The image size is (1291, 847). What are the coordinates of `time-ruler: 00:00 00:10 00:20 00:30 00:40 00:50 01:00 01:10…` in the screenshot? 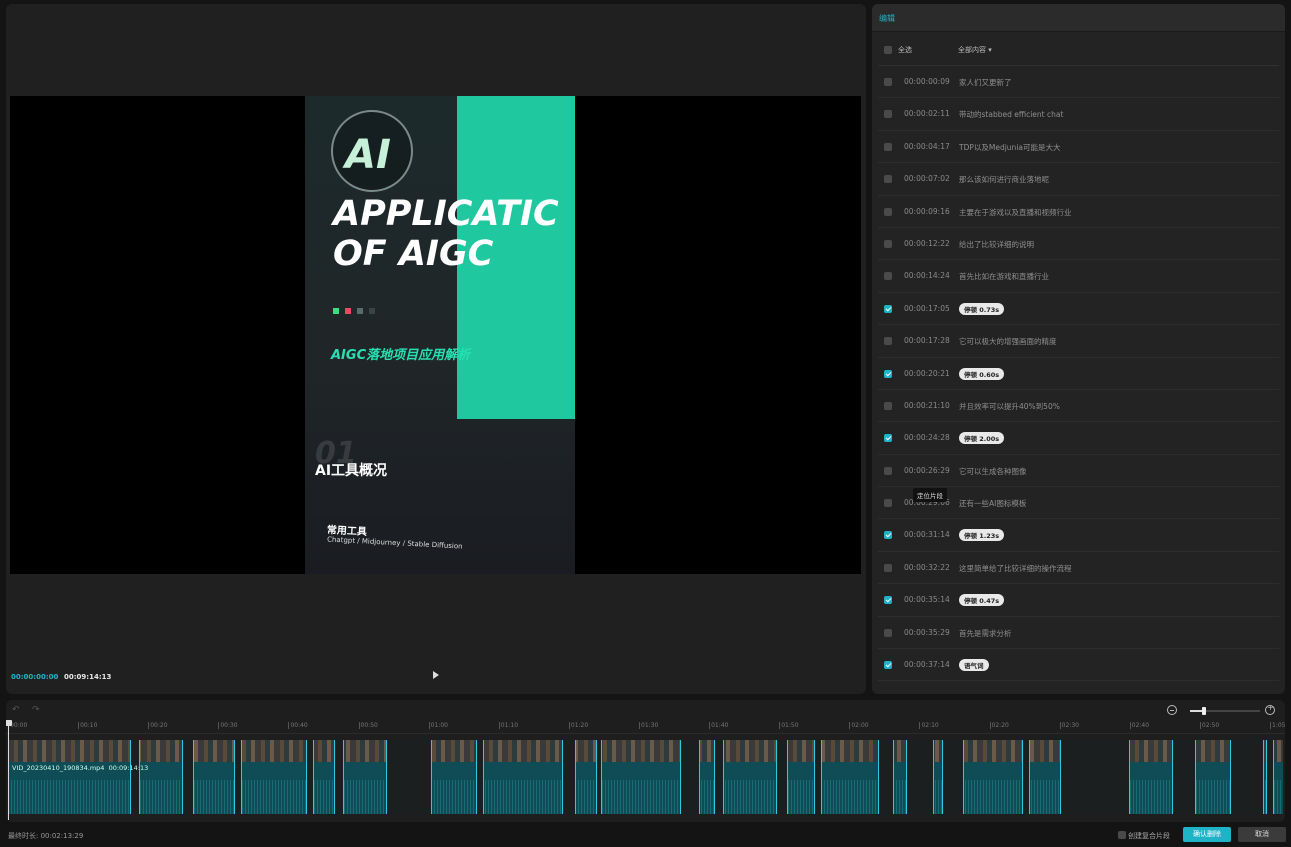 It's located at (645, 727).